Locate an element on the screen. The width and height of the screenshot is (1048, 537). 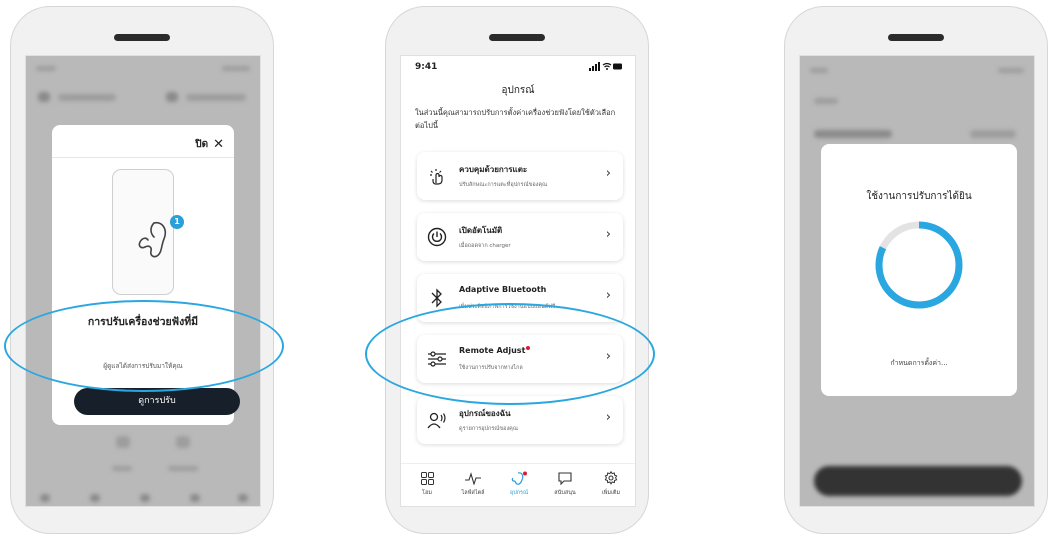
menu-item-title: เปิดอัตโนมัติ is located at coordinates (481, 230).